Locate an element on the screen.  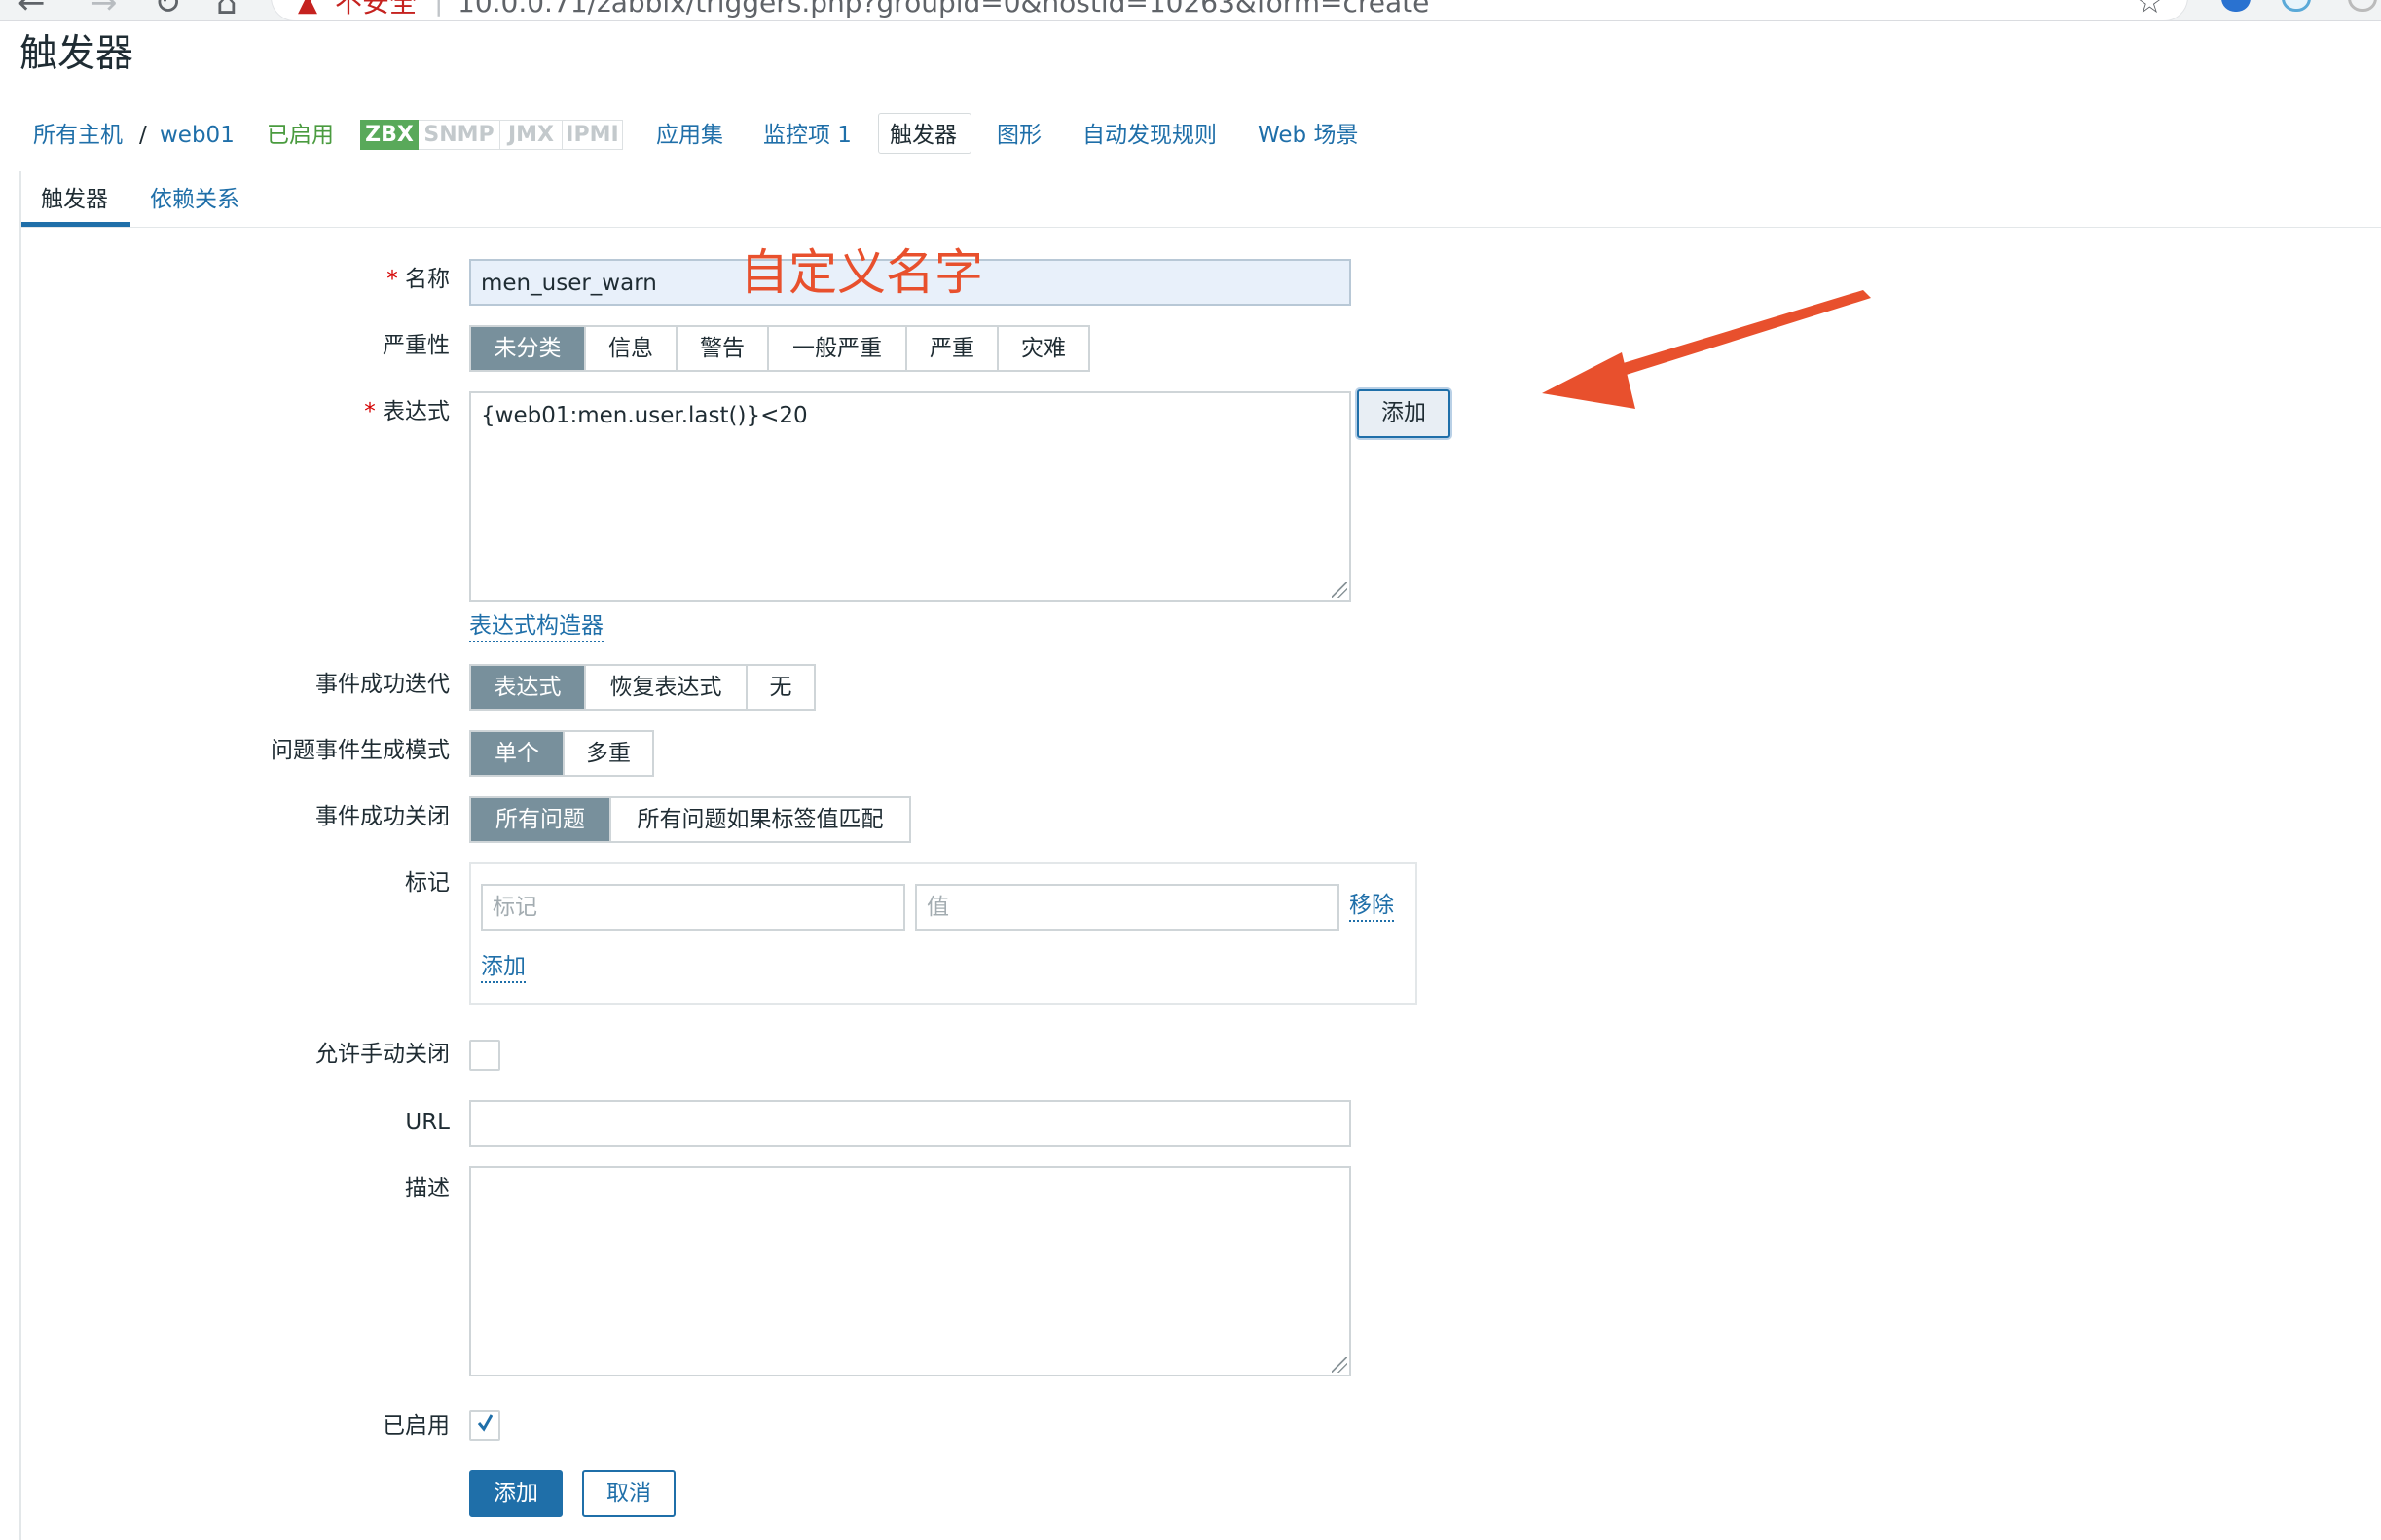
nav-applications: 应用集 is located at coordinates (689, 136).